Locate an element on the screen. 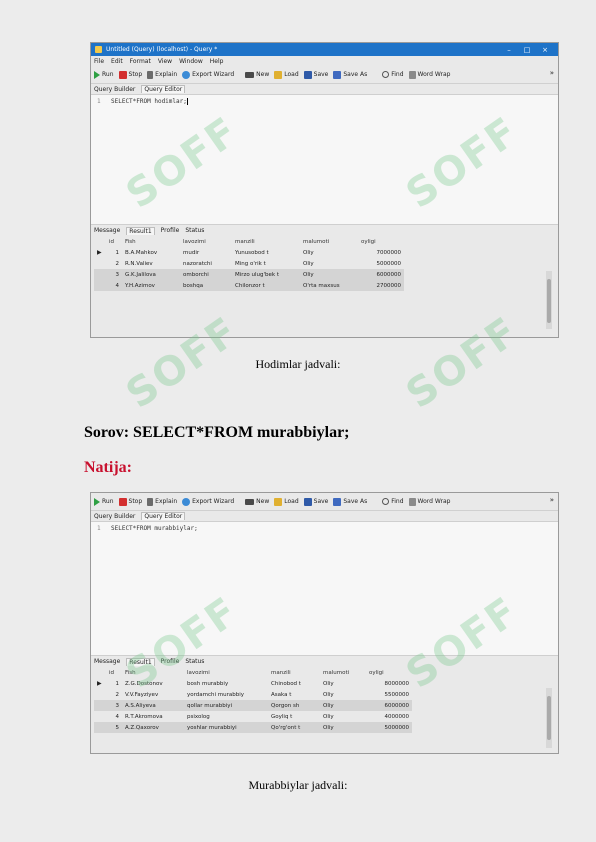  save-as-button: Save As is located at coordinates (350, 74).